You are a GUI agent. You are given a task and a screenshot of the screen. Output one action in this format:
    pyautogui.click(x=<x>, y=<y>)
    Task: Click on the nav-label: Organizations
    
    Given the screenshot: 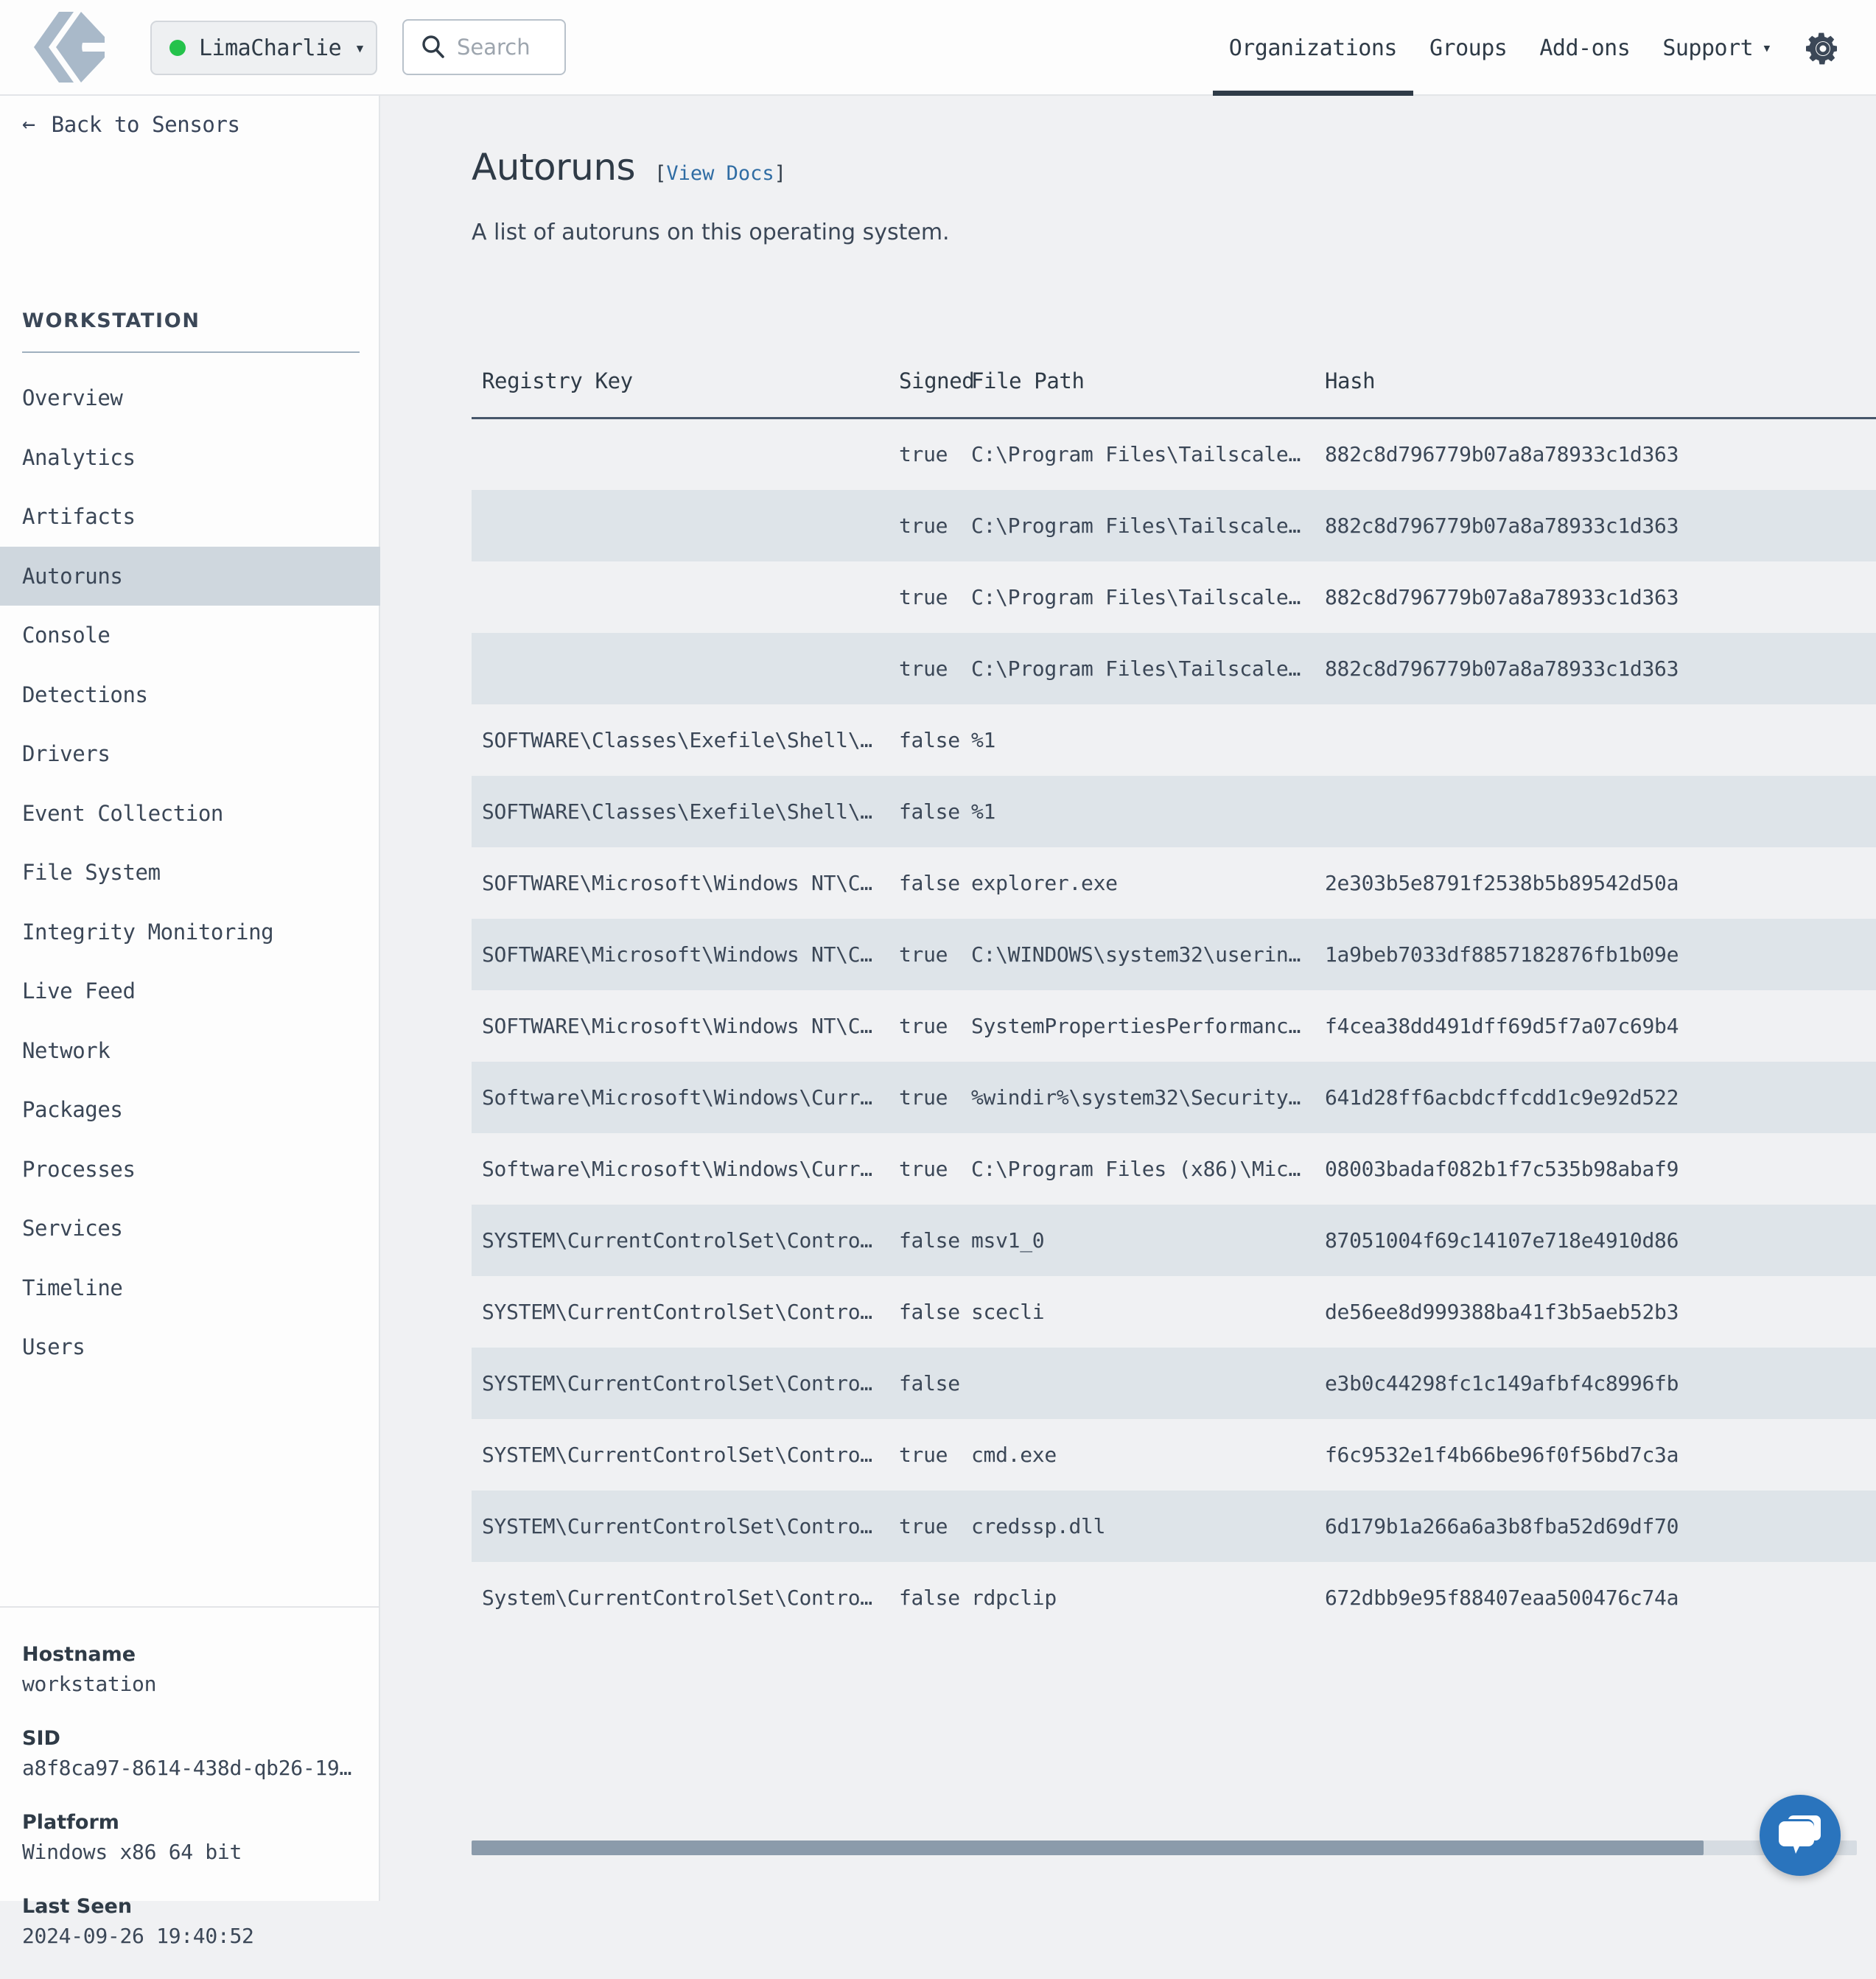 What is the action you would take?
    pyautogui.click(x=1313, y=48)
    